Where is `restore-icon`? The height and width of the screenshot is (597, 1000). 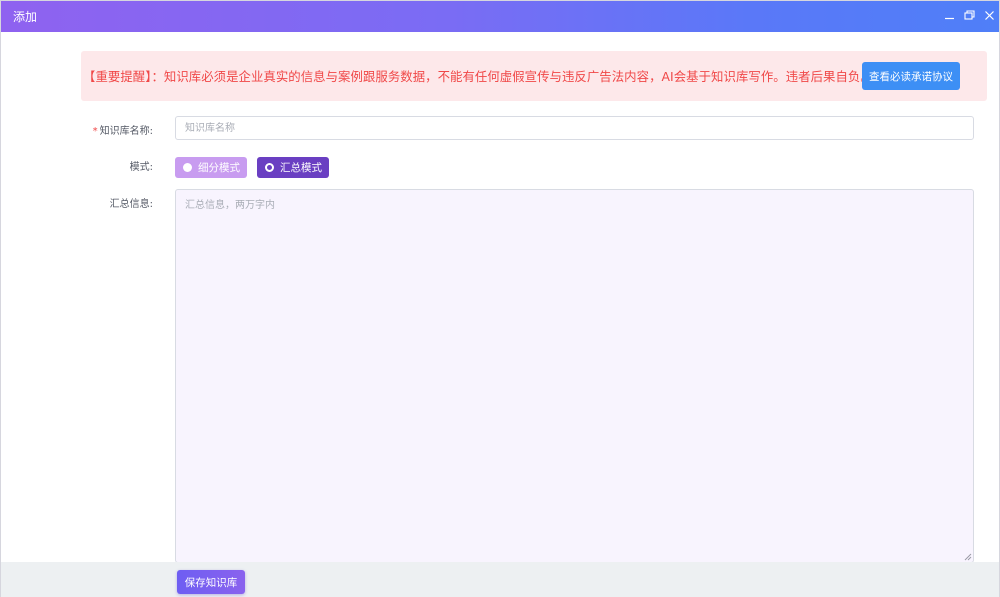 restore-icon is located at coordinates (969, 15).